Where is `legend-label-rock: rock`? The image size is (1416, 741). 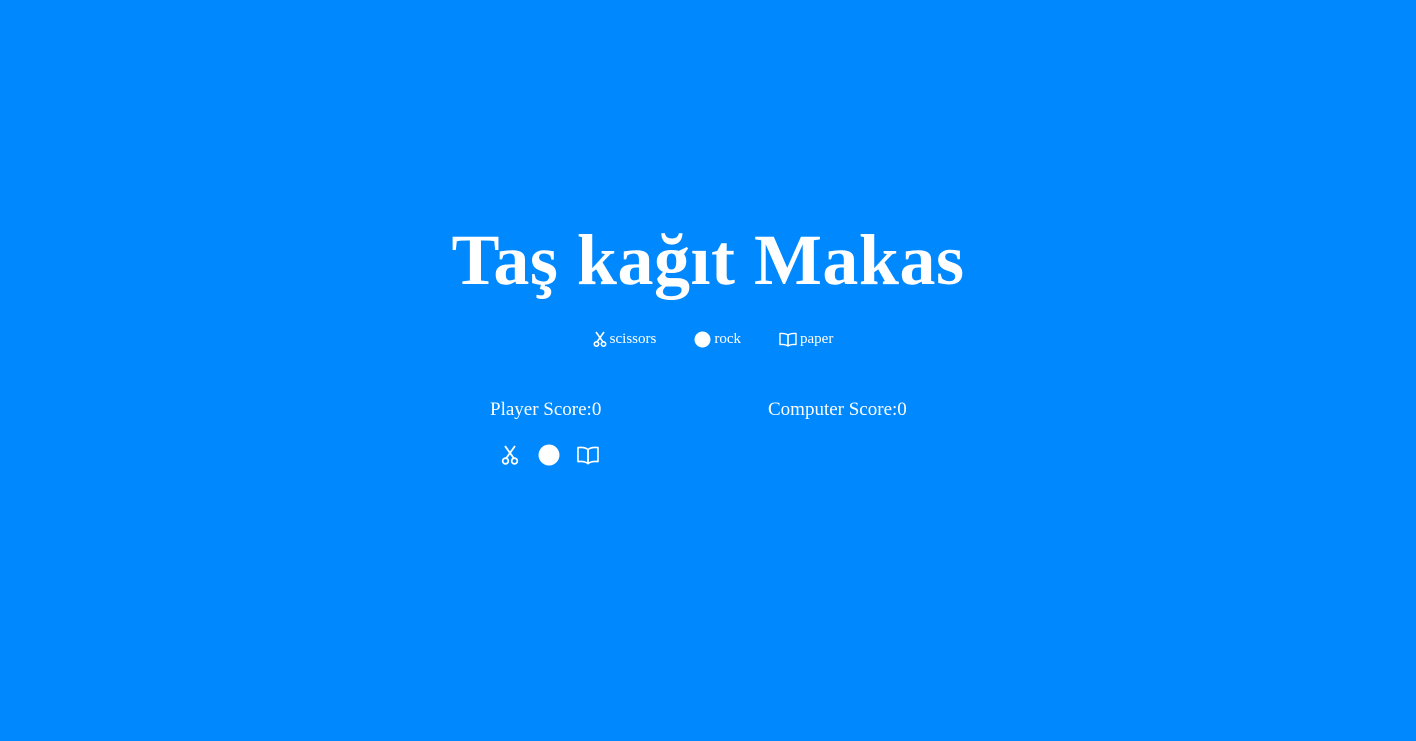
legend-label-rock: rock is located at coordinates (727, 339).